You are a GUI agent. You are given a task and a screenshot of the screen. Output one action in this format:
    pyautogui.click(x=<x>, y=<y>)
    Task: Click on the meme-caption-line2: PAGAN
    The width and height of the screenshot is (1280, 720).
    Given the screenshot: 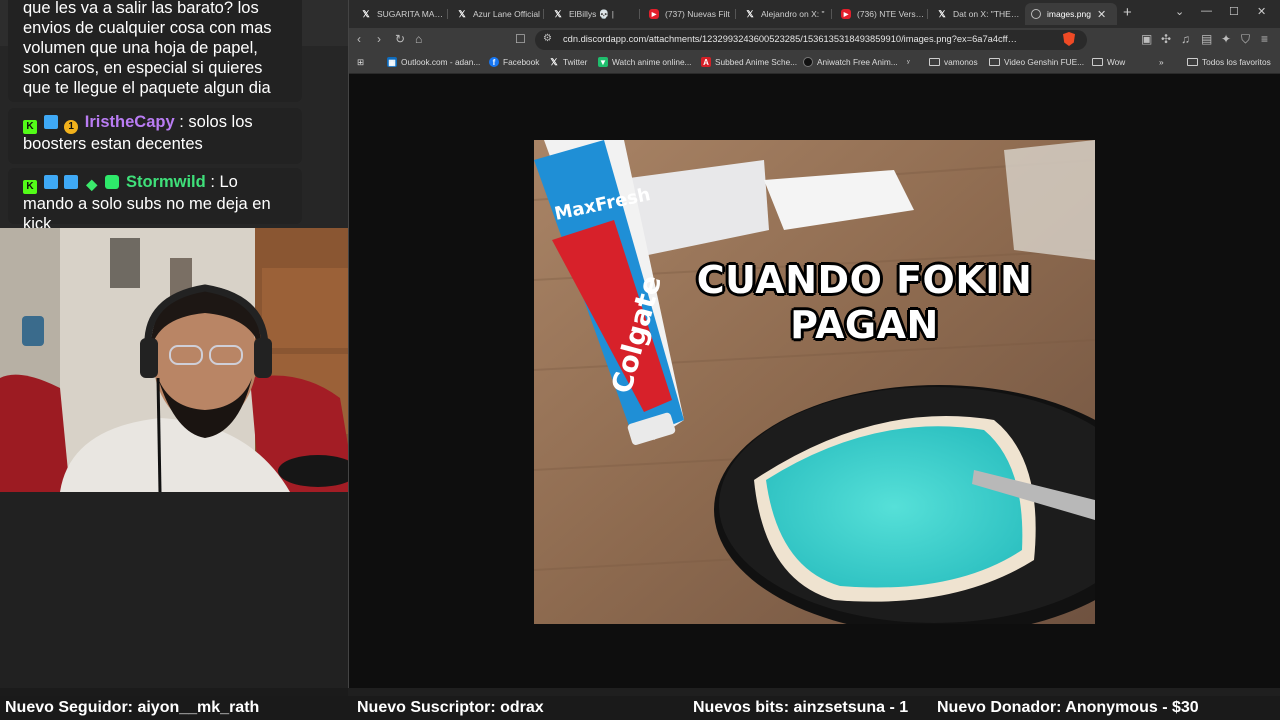 What is the action you would take?
    pyautogui.click(x=864, y=325)
    